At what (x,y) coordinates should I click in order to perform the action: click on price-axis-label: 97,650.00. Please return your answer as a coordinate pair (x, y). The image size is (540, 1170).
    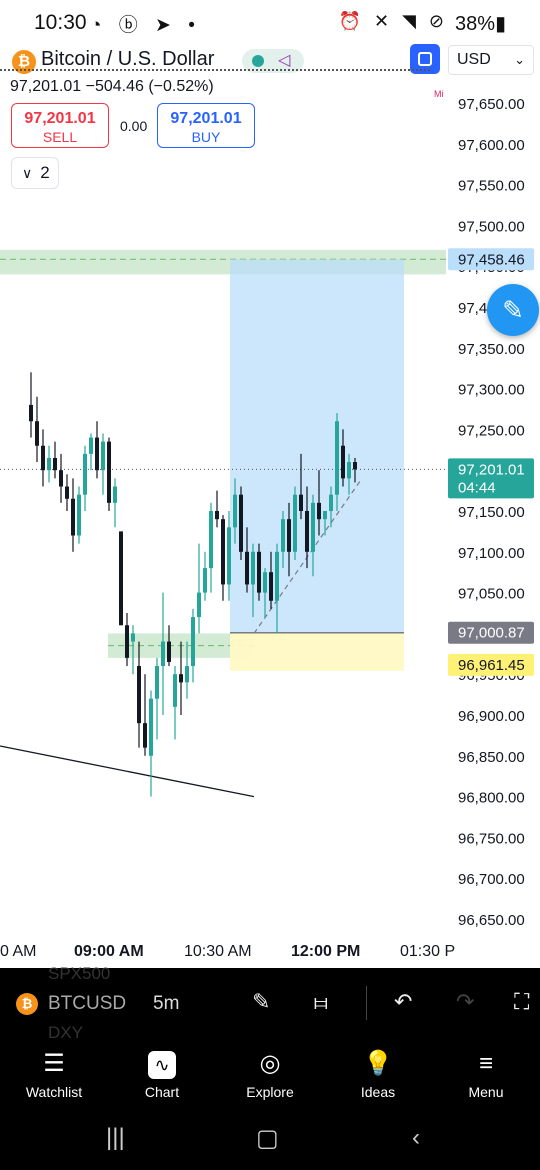
    Looking at the image, I should click on (491, 105).